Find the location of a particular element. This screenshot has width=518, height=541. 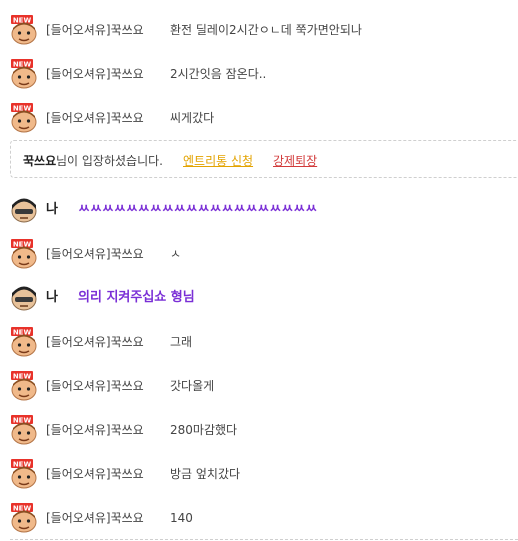

chat-message-mine: 나 ㅆㅆㅆㅆㅆㅆㅆㅆㅆㅆㅆㅆㅆㅆㅆㅆㅆㅆㅆㅆ is located at coordinates (259, 210).